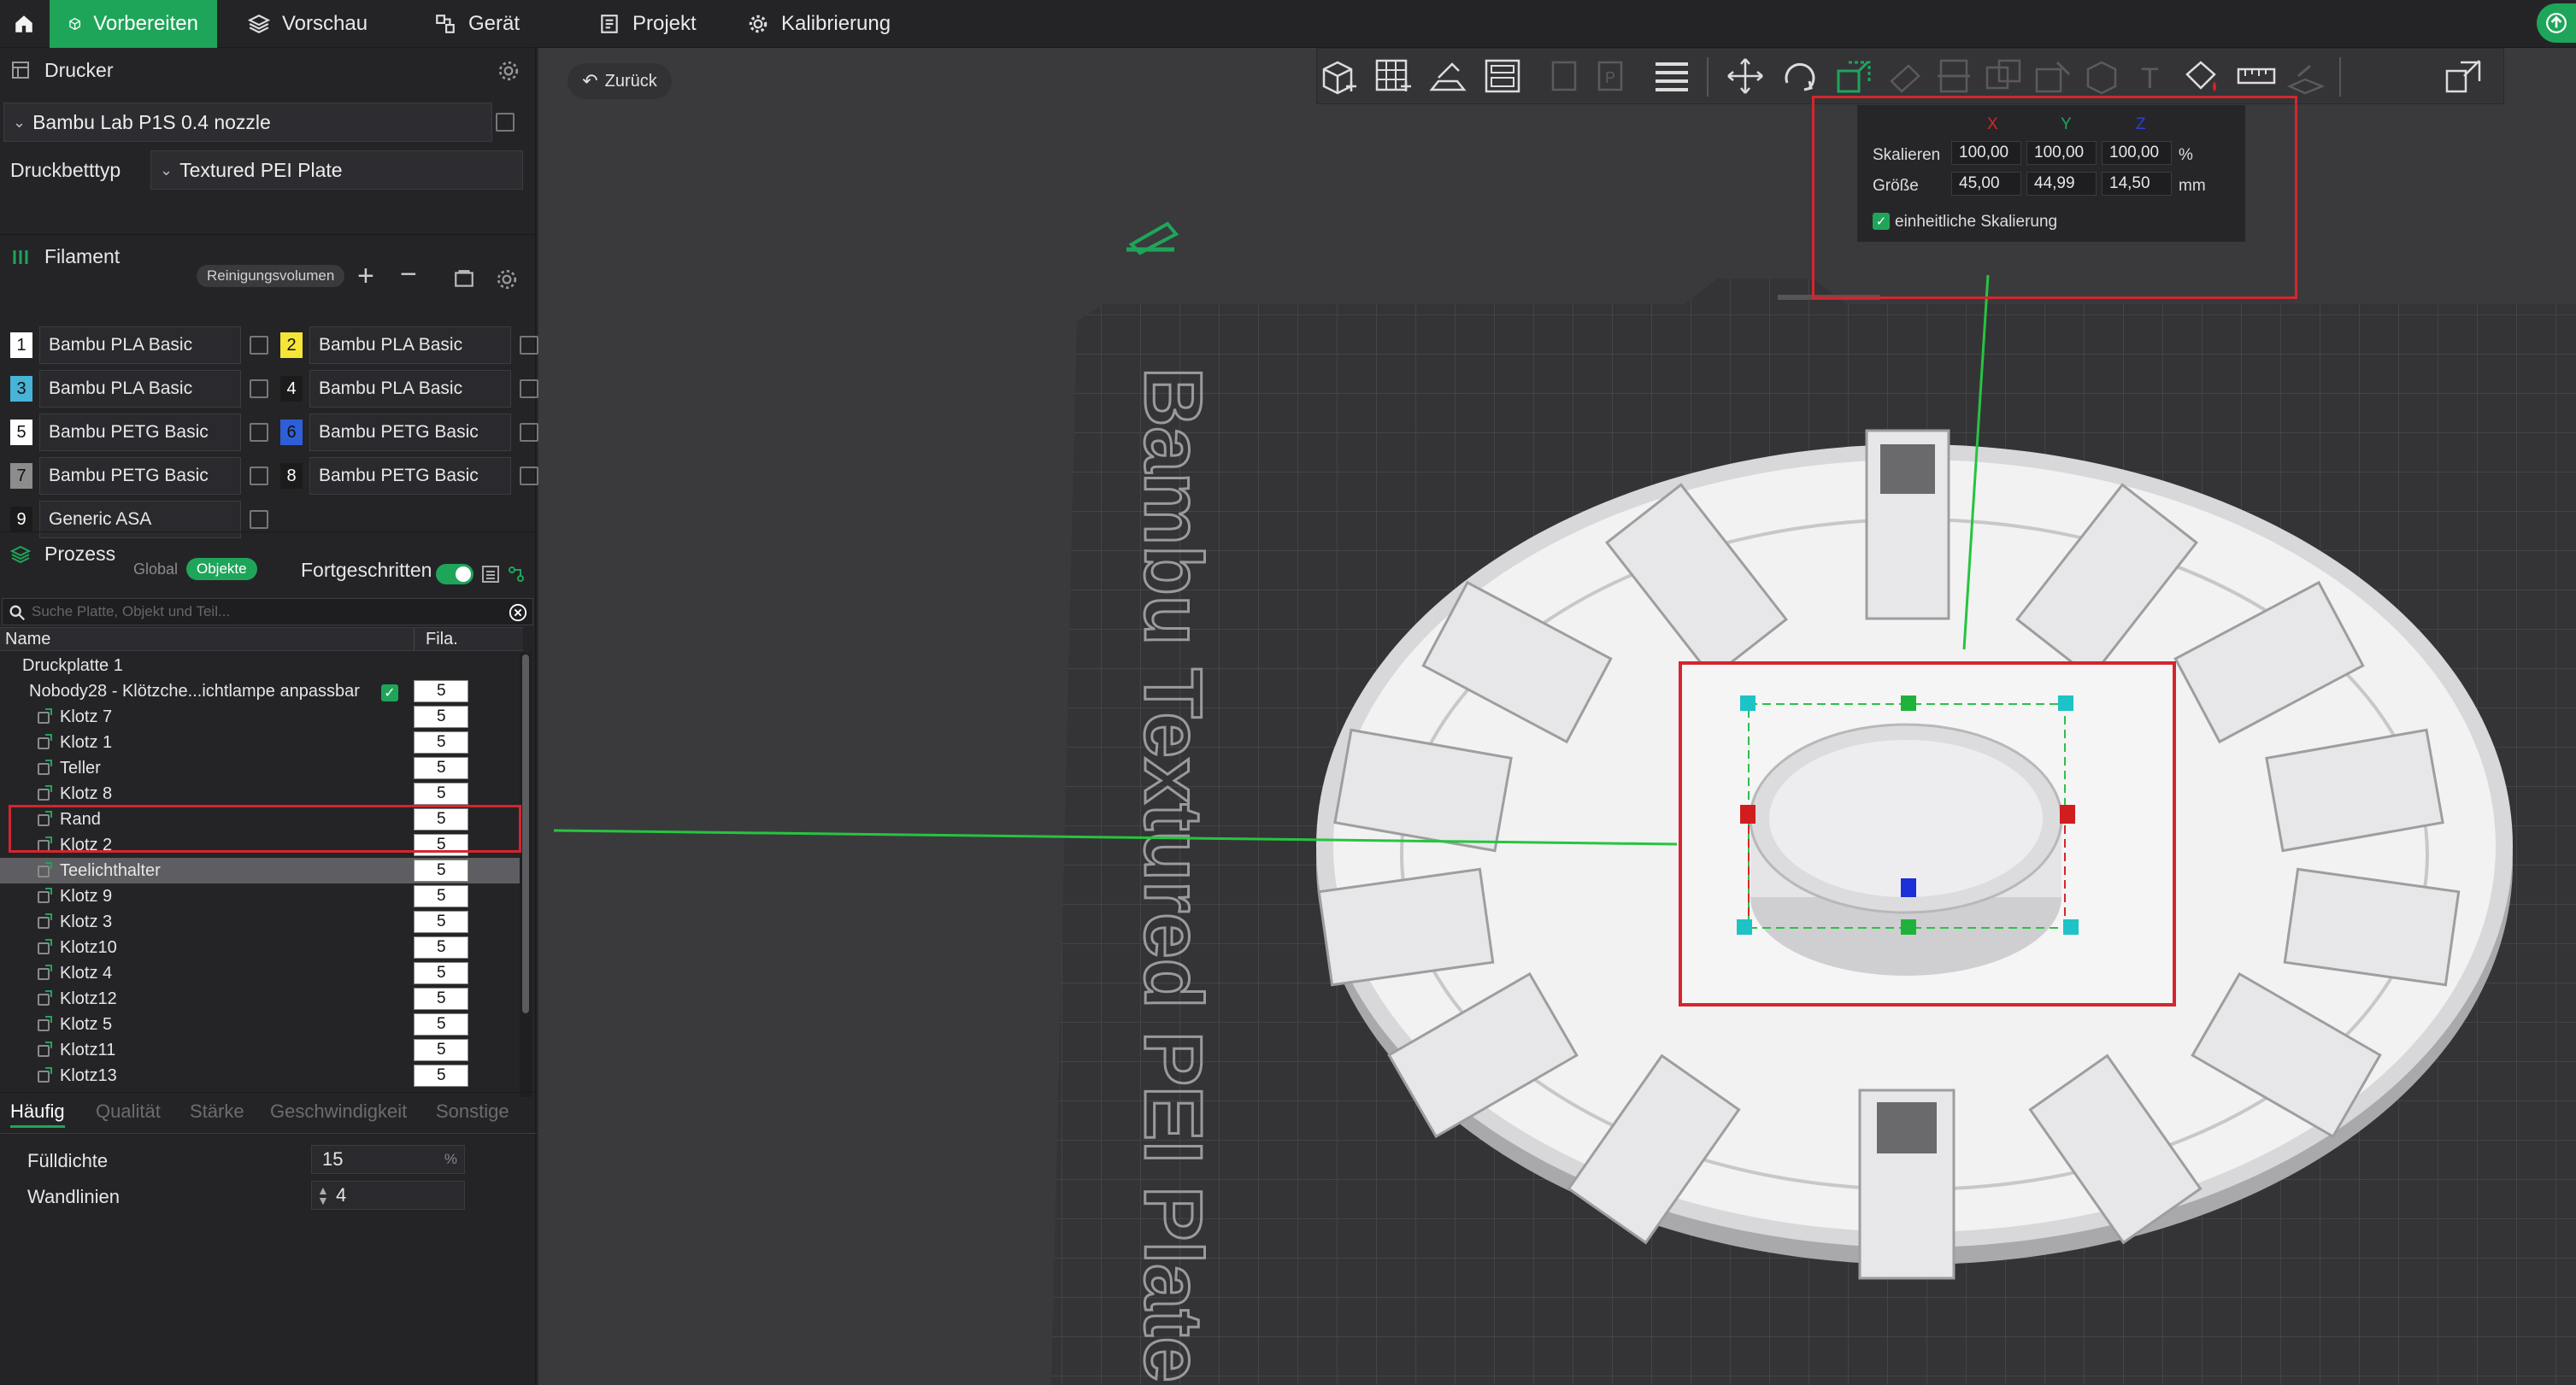 The image size is (2576, 1385). I want to click on objects-toggle-label: Objekte, so click(221, 569).